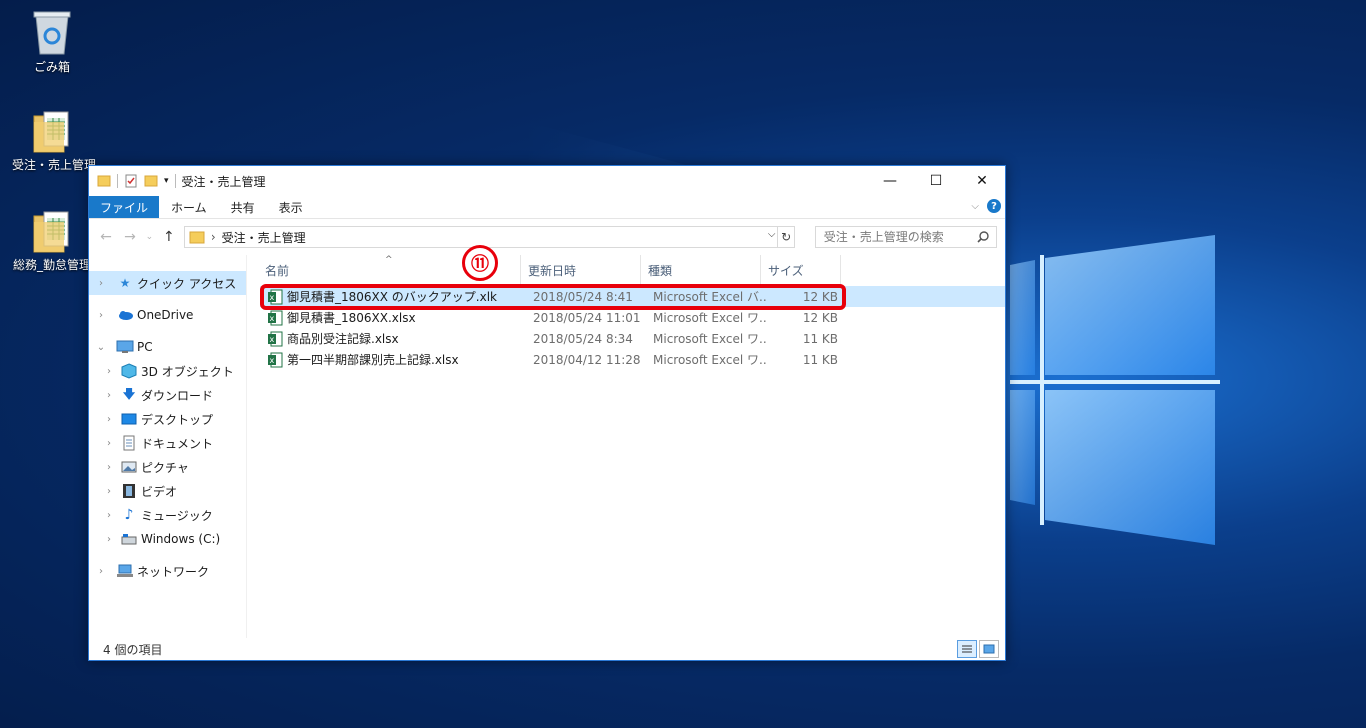 This screenshot has width=1366, height=728. What do you see at coordinates (167, 443) in the screenshot?
I see `sidebar-item-documents: › ドキュメント` at bounding box center [167, 443].